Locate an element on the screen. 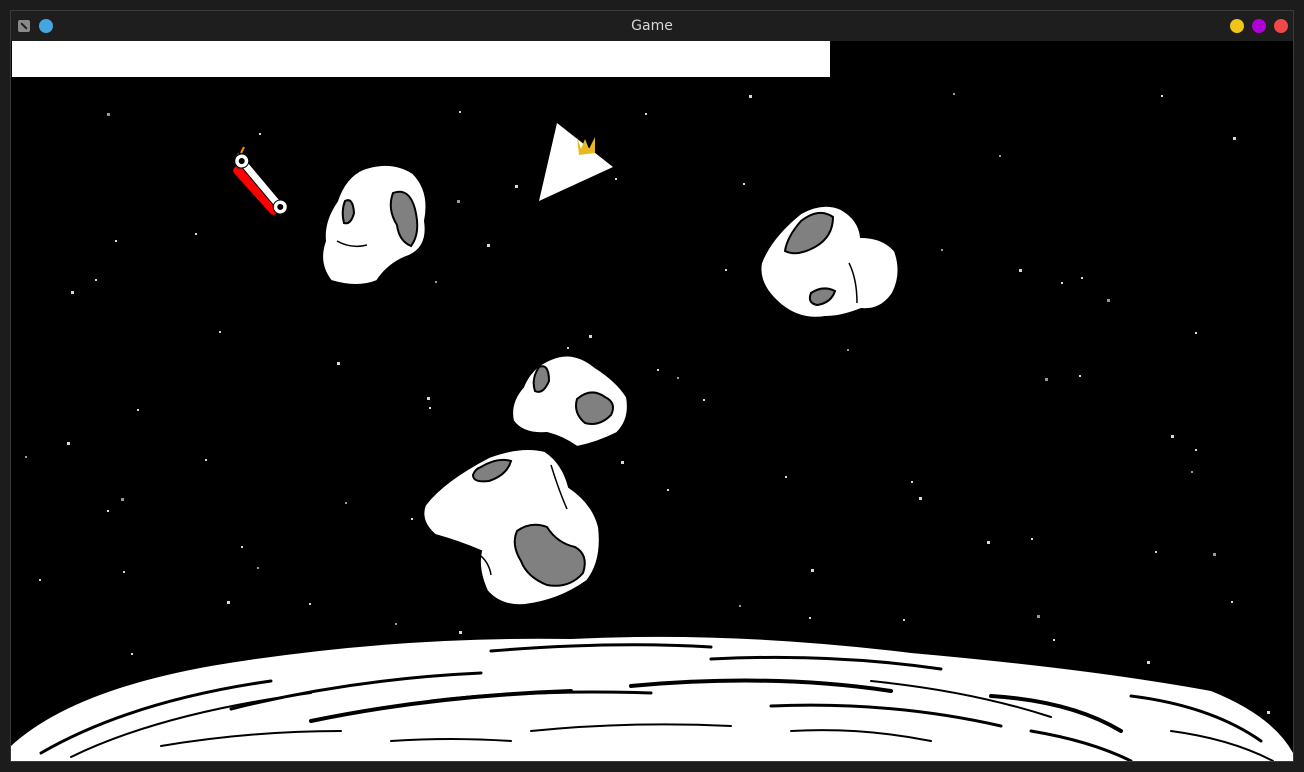 The width and height of the screenshot is (1304, 772). wrench-dynamite-icon is located at coordinates (260, 180).